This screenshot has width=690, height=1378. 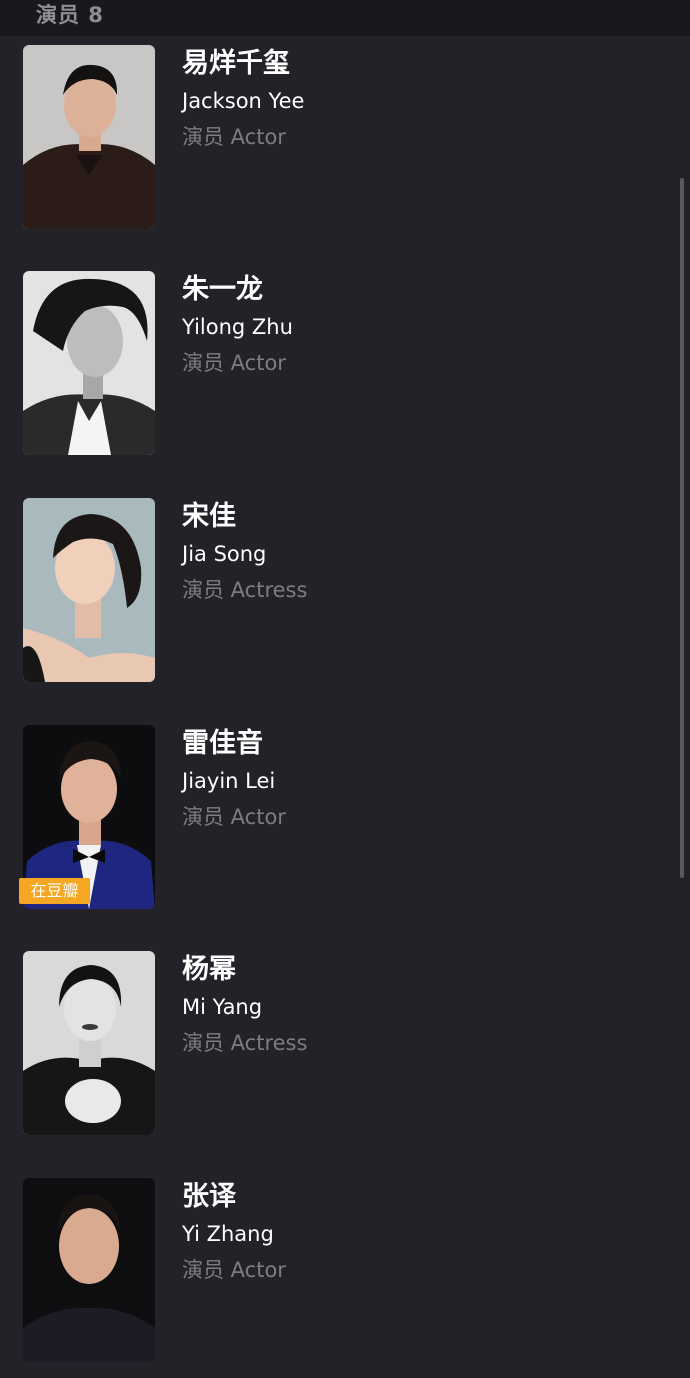 I want to click on cast-item: 张译 Yi Zhang 演员 Actor, so click(x=340, y=1278).